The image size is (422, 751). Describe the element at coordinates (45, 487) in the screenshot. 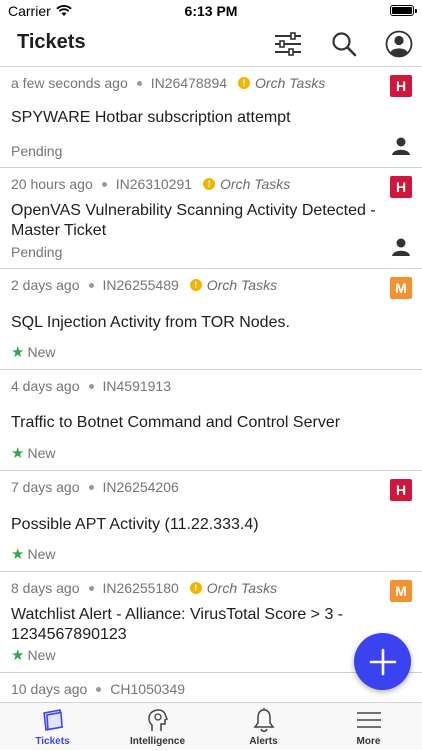

I see `ticket-time: 7 days ago` at that location.